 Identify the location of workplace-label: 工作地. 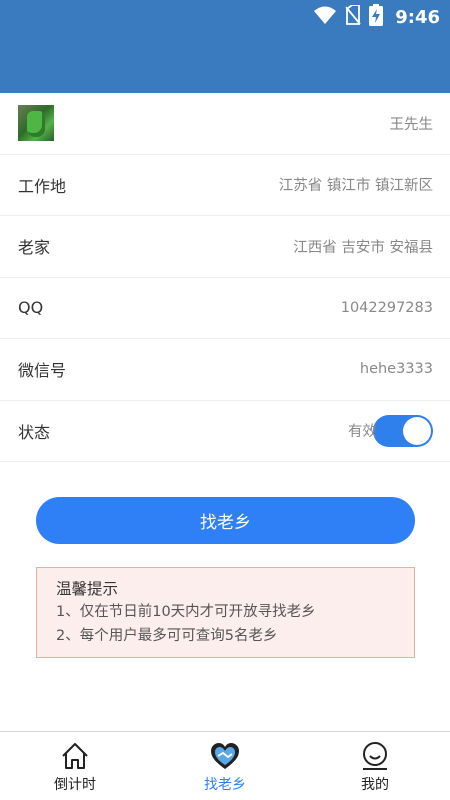
(42, 186).